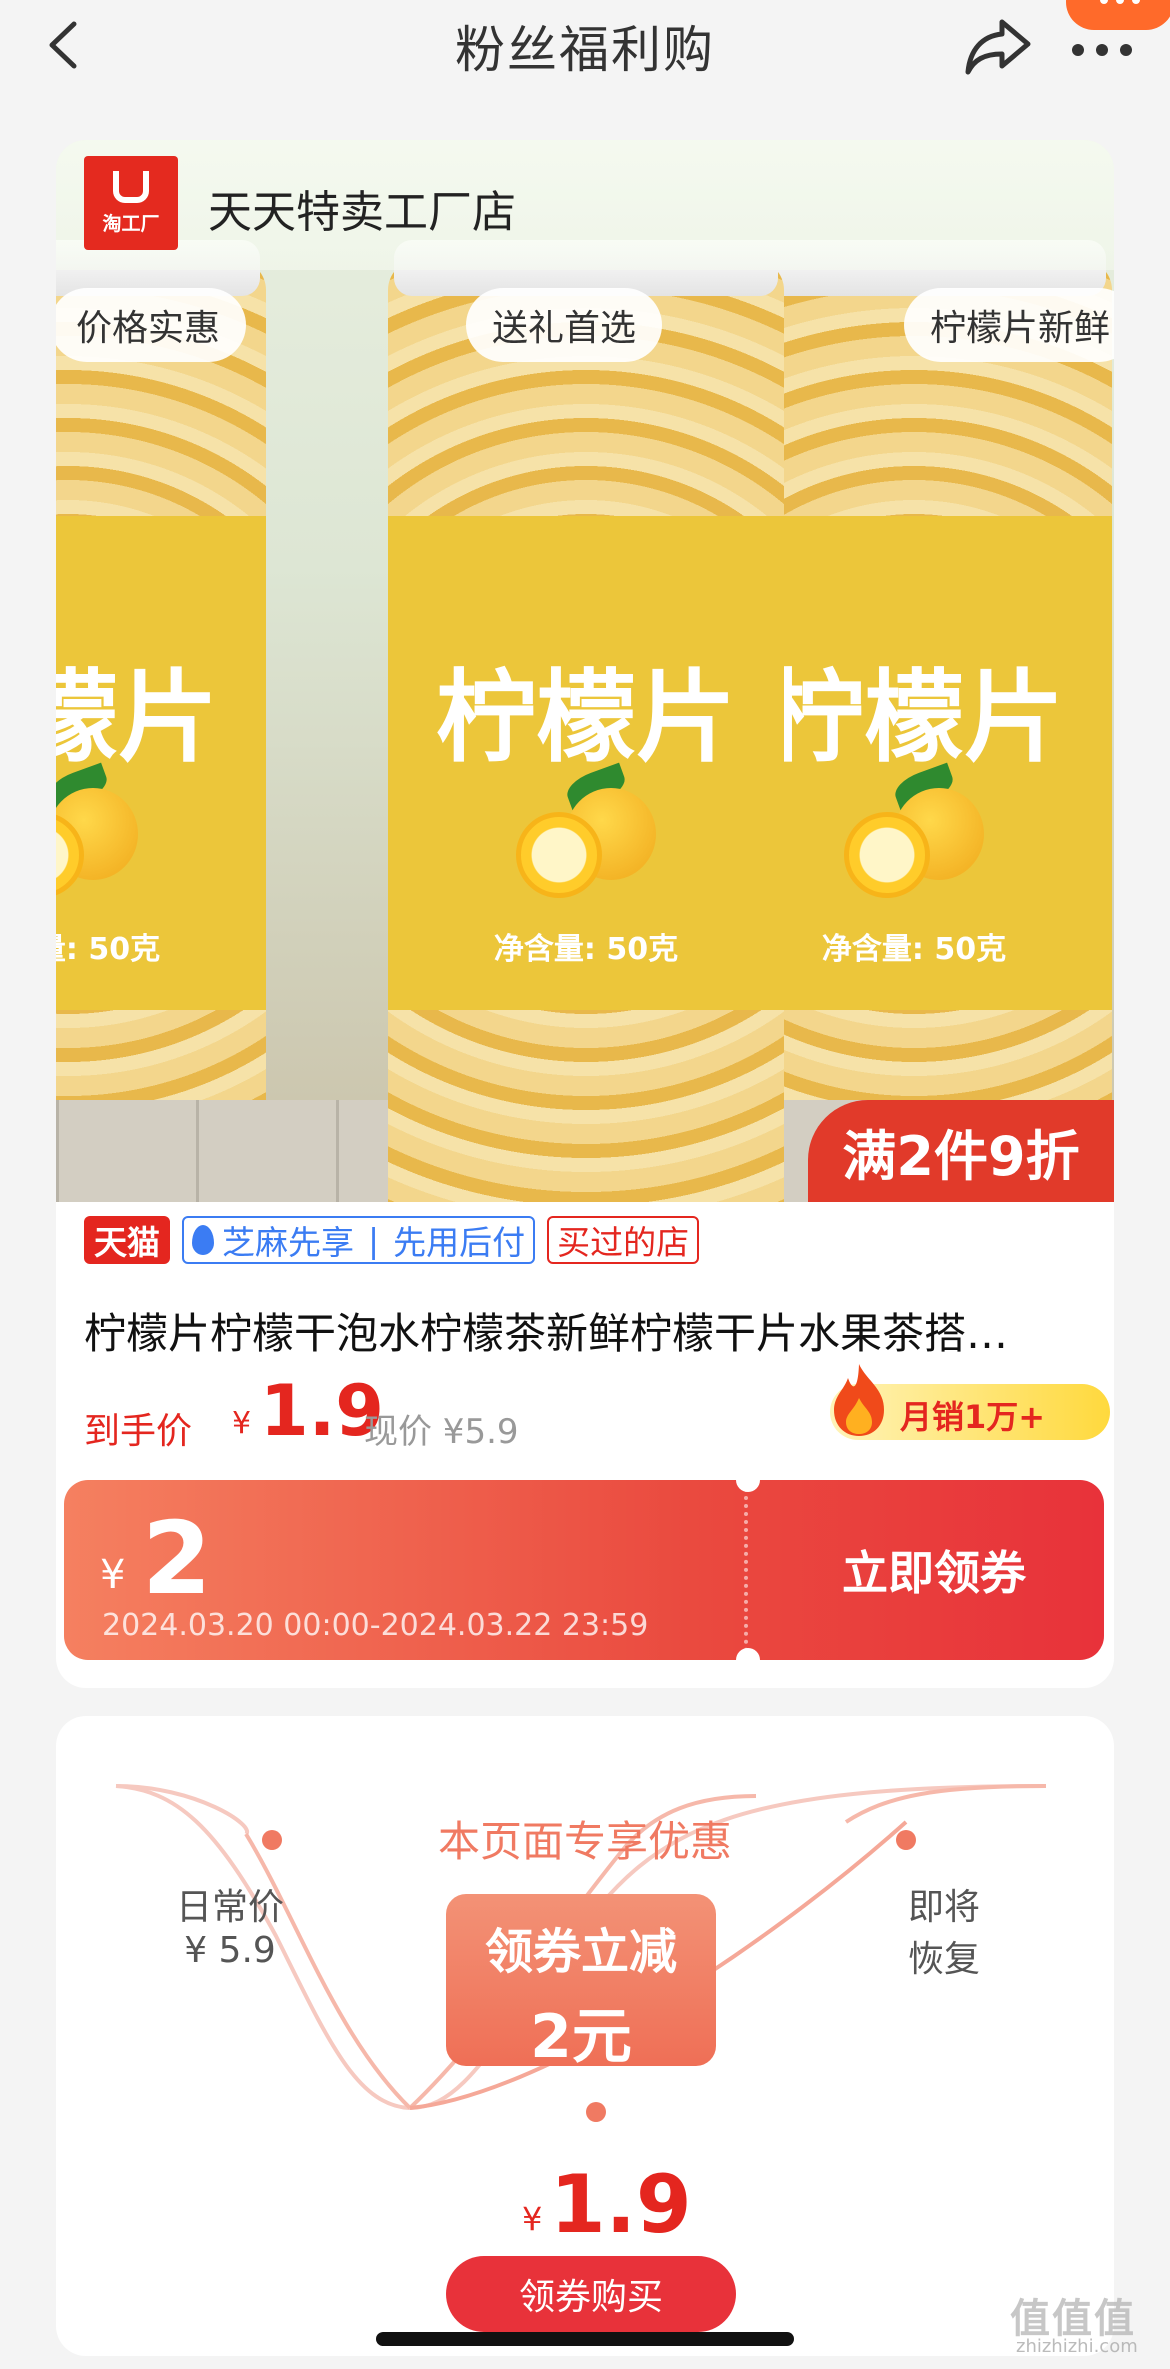  Describe the element at coordinates (65, 45) in the screenshot. I see `chevron-left-icon` at that location.